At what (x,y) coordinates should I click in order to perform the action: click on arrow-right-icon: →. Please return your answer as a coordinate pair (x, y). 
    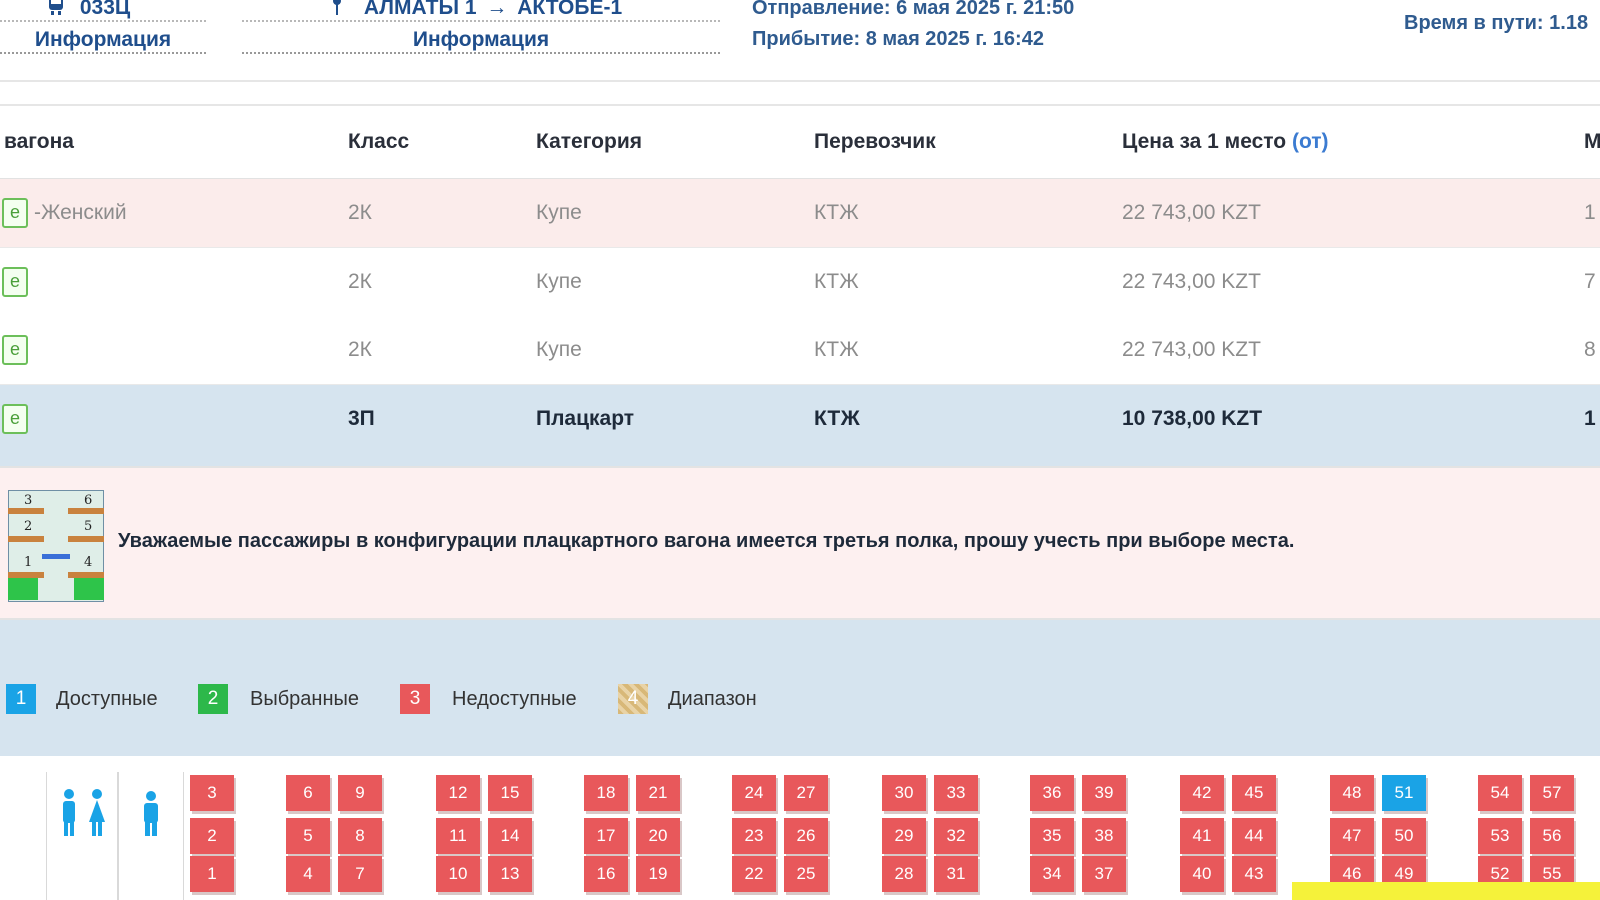
    Looking at the image, I should click on (497, 9).